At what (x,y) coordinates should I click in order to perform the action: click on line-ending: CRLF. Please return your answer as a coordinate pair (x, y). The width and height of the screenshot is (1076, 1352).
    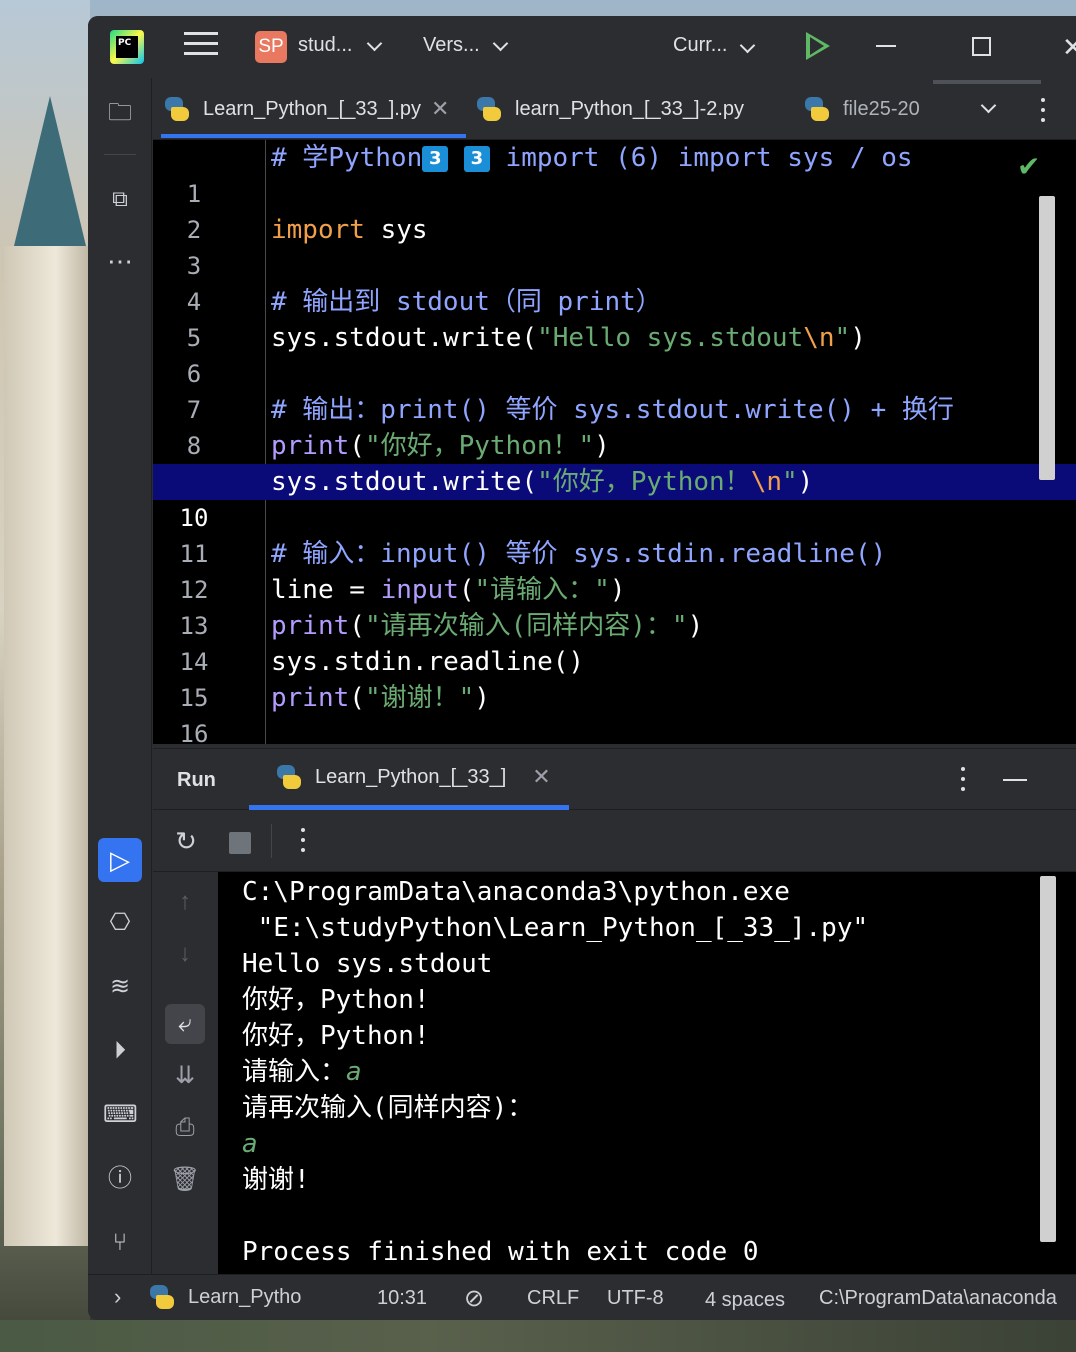
    Looking at the image, I should click on (553, 1298).